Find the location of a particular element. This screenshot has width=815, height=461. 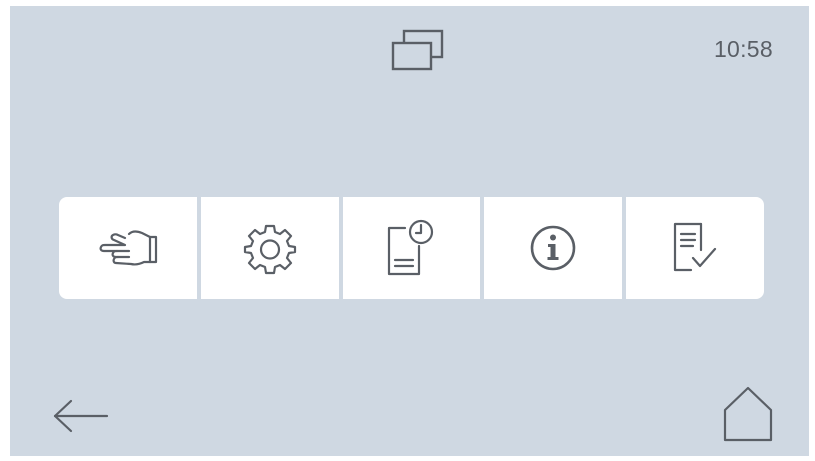

overlapping-windows-icon is located at coordinates (417, 50).